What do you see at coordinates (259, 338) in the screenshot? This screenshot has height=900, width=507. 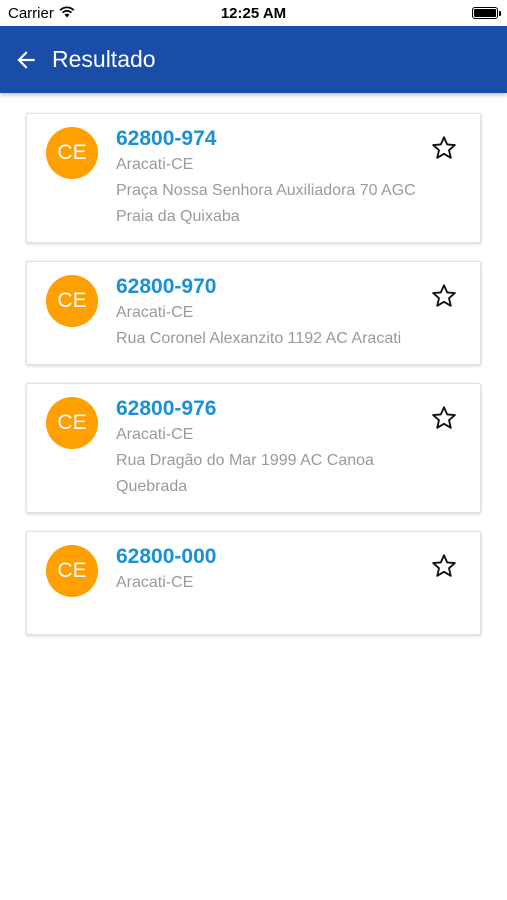 I see `address-label: Rua Coronel Alexanzito 1192 AC Aracati` at bounding box center [259, 338].